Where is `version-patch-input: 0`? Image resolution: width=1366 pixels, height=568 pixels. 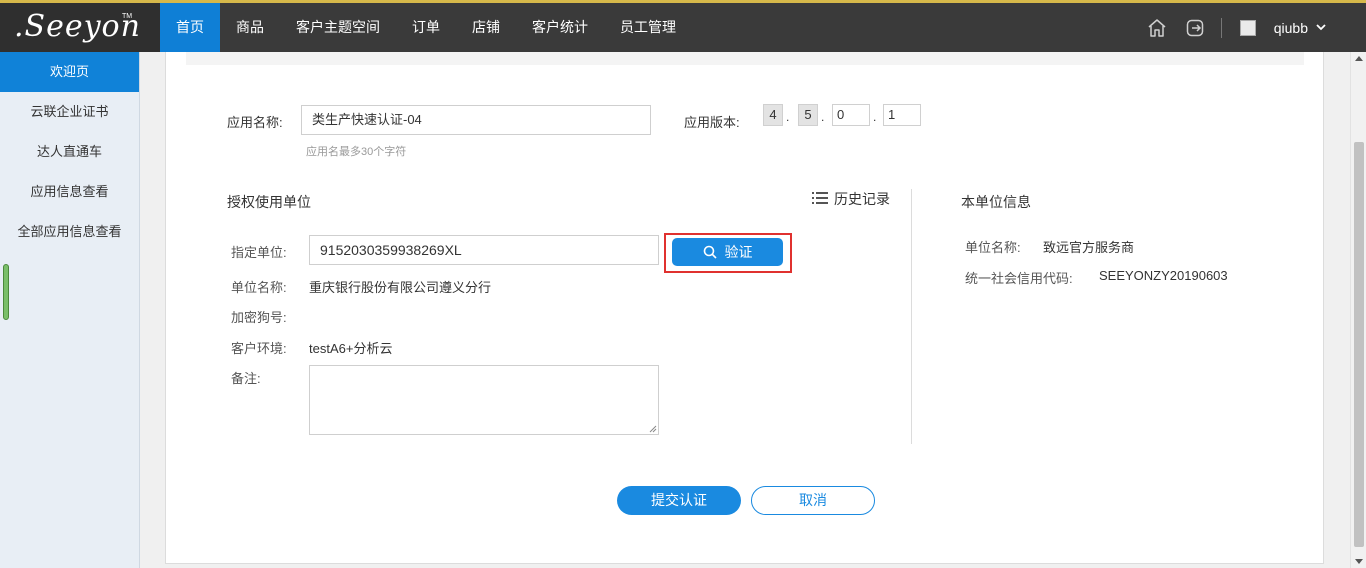 version-patch-input: 0 is located at coordinates (851, 115).